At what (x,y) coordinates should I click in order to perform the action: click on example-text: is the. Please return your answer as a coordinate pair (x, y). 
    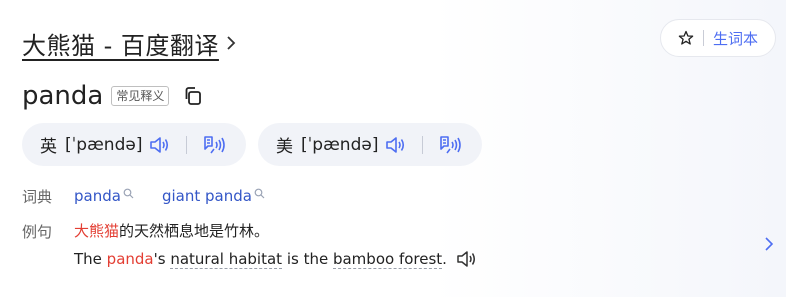
    Looking at the image, I should click on (307, 259).